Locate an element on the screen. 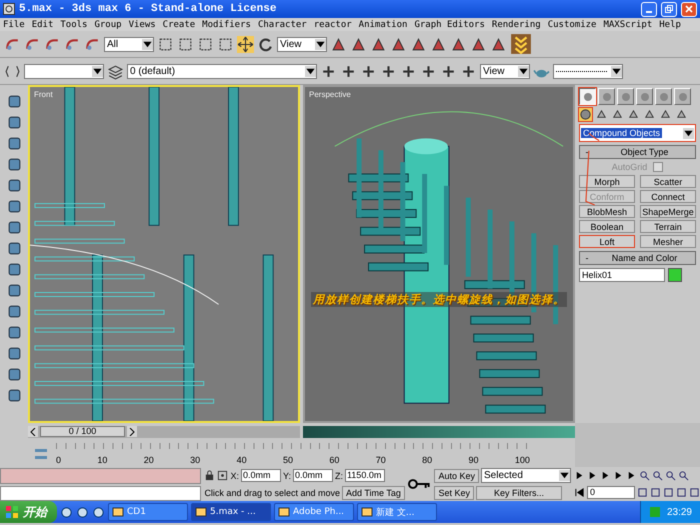 This screenshot has height=525, width=700. menu-item: Character is located at coordinates (282, 25).